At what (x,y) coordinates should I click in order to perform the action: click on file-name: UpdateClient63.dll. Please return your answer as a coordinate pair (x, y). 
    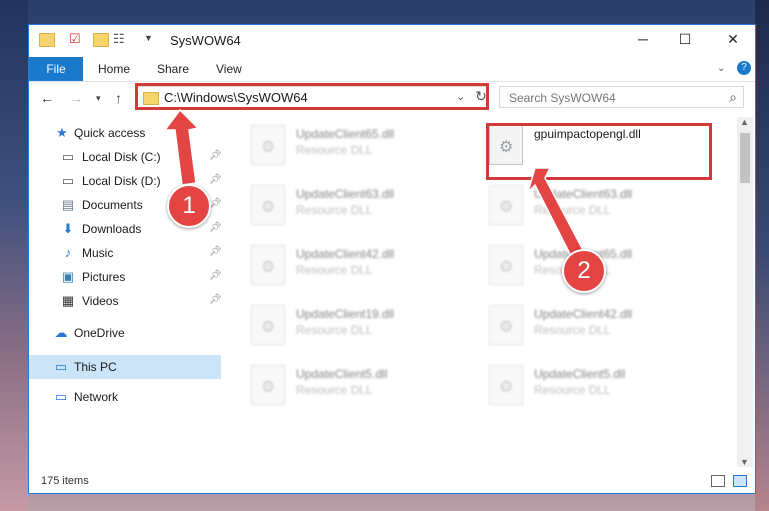
    Looking at the image, I should click on (583, 194).